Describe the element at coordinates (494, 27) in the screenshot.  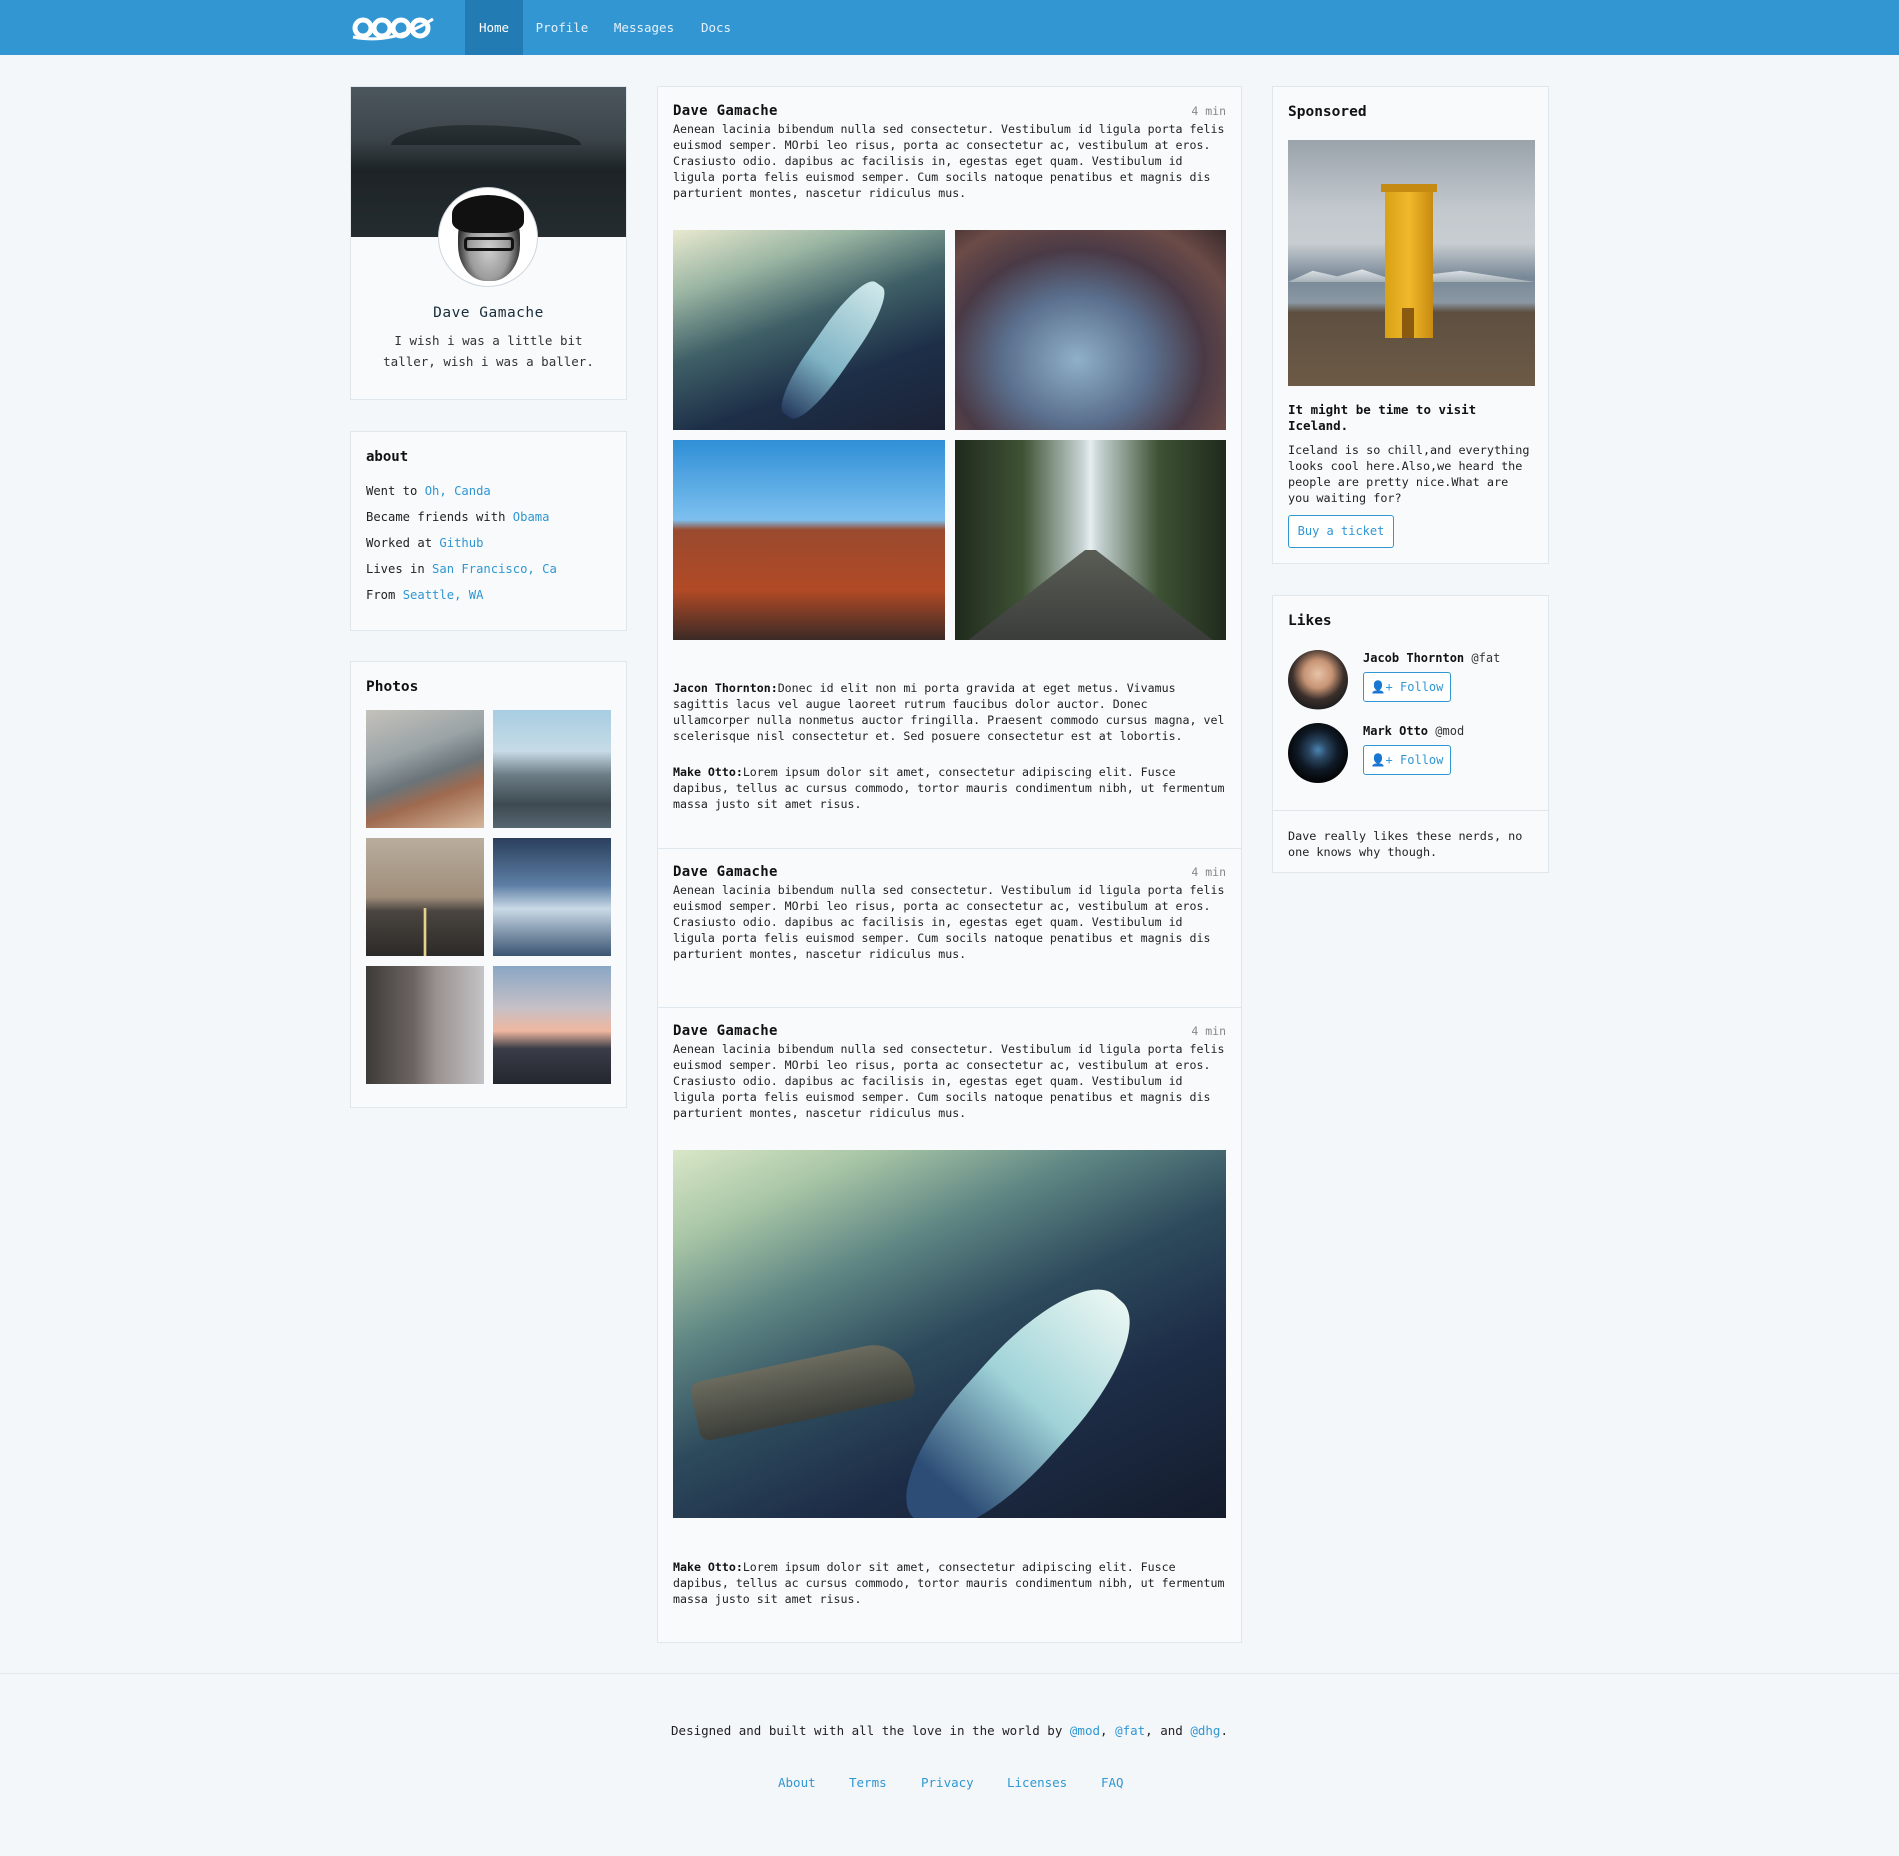
I see `nav-home: Home` at that location.